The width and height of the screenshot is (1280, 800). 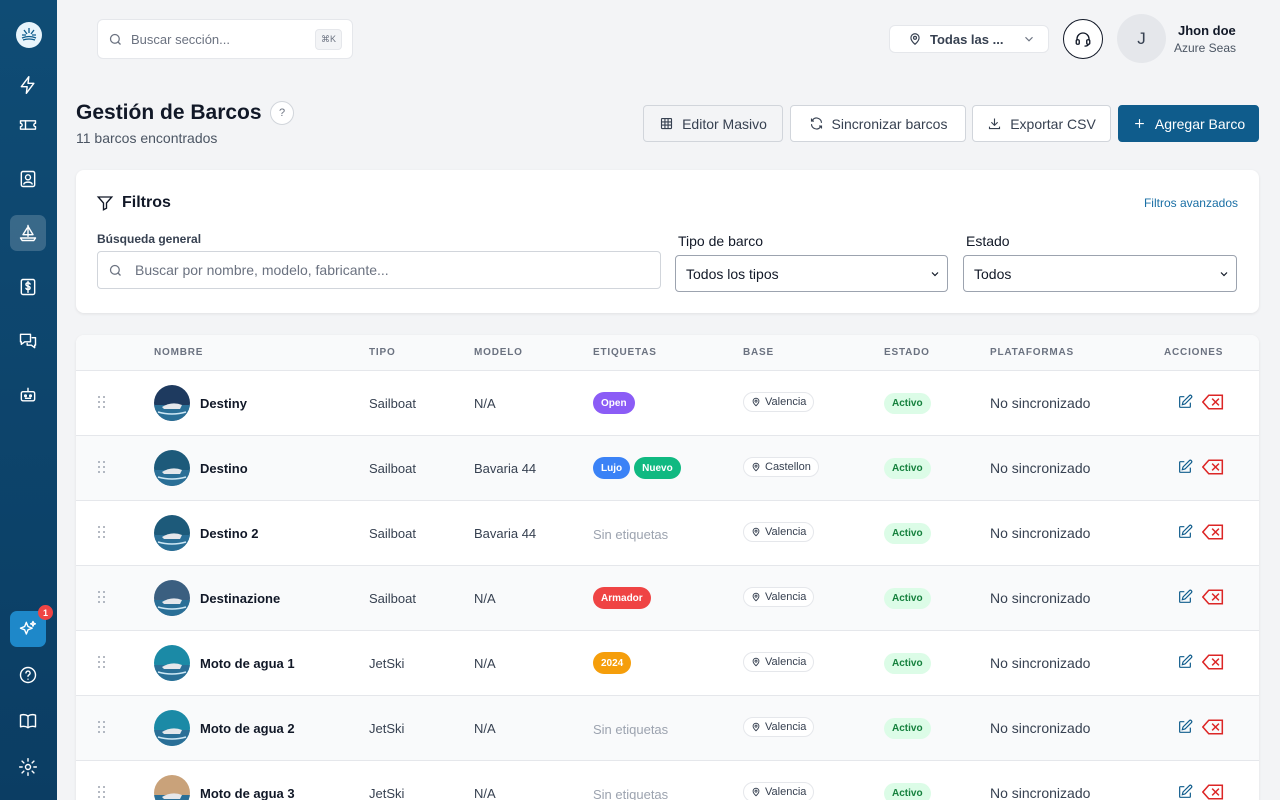 What do you see at coordinates (133, 203) in the screenshot?
I see `filters-header: Filtros` at bounding box center [133, 203].